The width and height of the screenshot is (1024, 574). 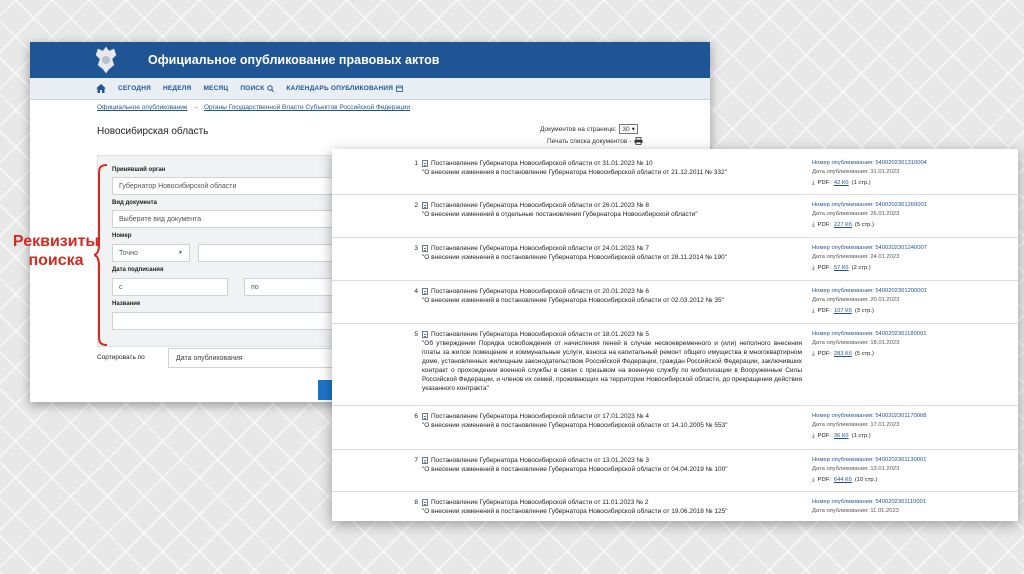 What do you see at coordinates (142, 107) in the screenshot?
I see `breadcrumb-root: Официальное опубликование` at bounding box center [142, 107].